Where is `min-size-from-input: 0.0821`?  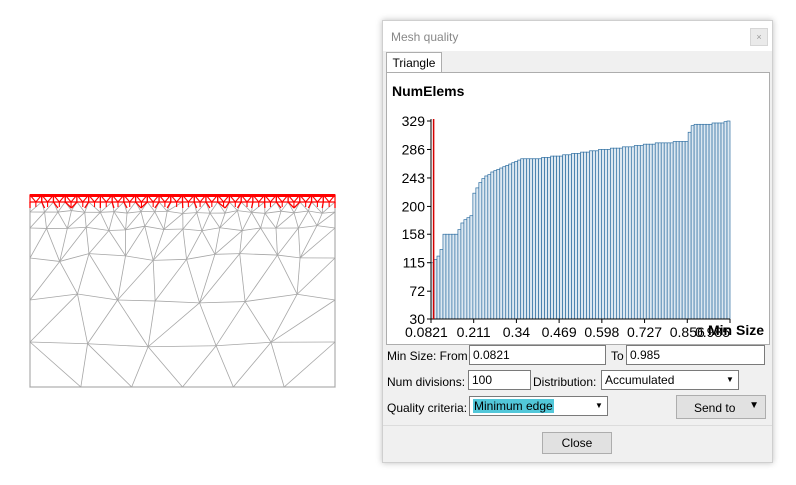
min-size-from-input: 0.0821 is located at coordinates (537, 355).